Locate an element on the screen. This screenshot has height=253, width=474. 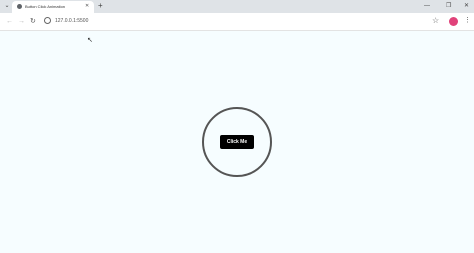
close-icon: ✕ is located at coordinates (87, 6).